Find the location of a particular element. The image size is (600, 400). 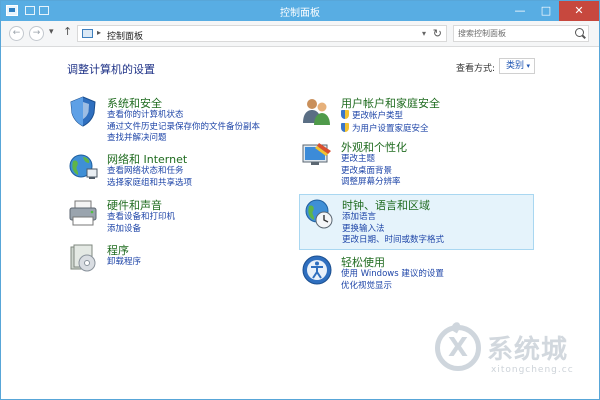

breadcrumb-control-panel: 控制面板 is located at coordinates (125, 35).